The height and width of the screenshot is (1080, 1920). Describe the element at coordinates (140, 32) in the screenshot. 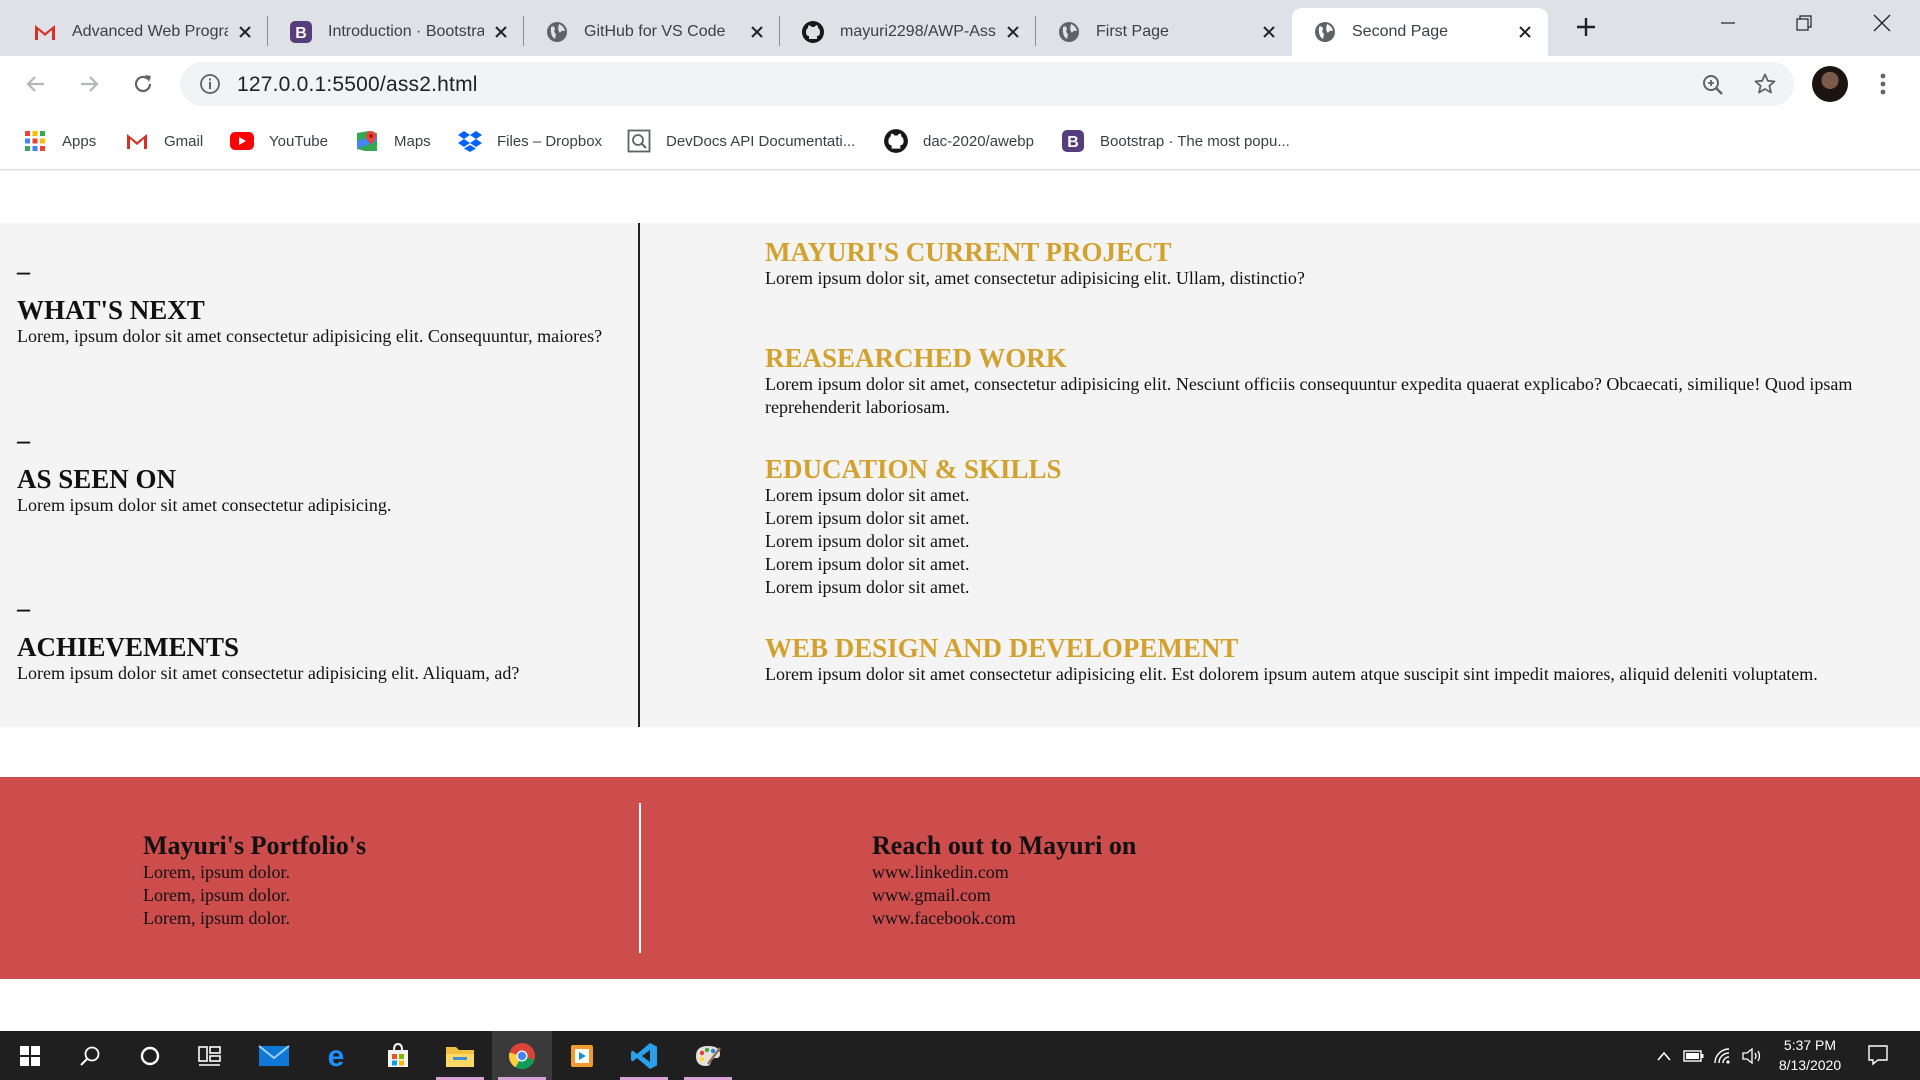

I see `tab-advanced-web-programming: Advanced Web Progra` at that location.